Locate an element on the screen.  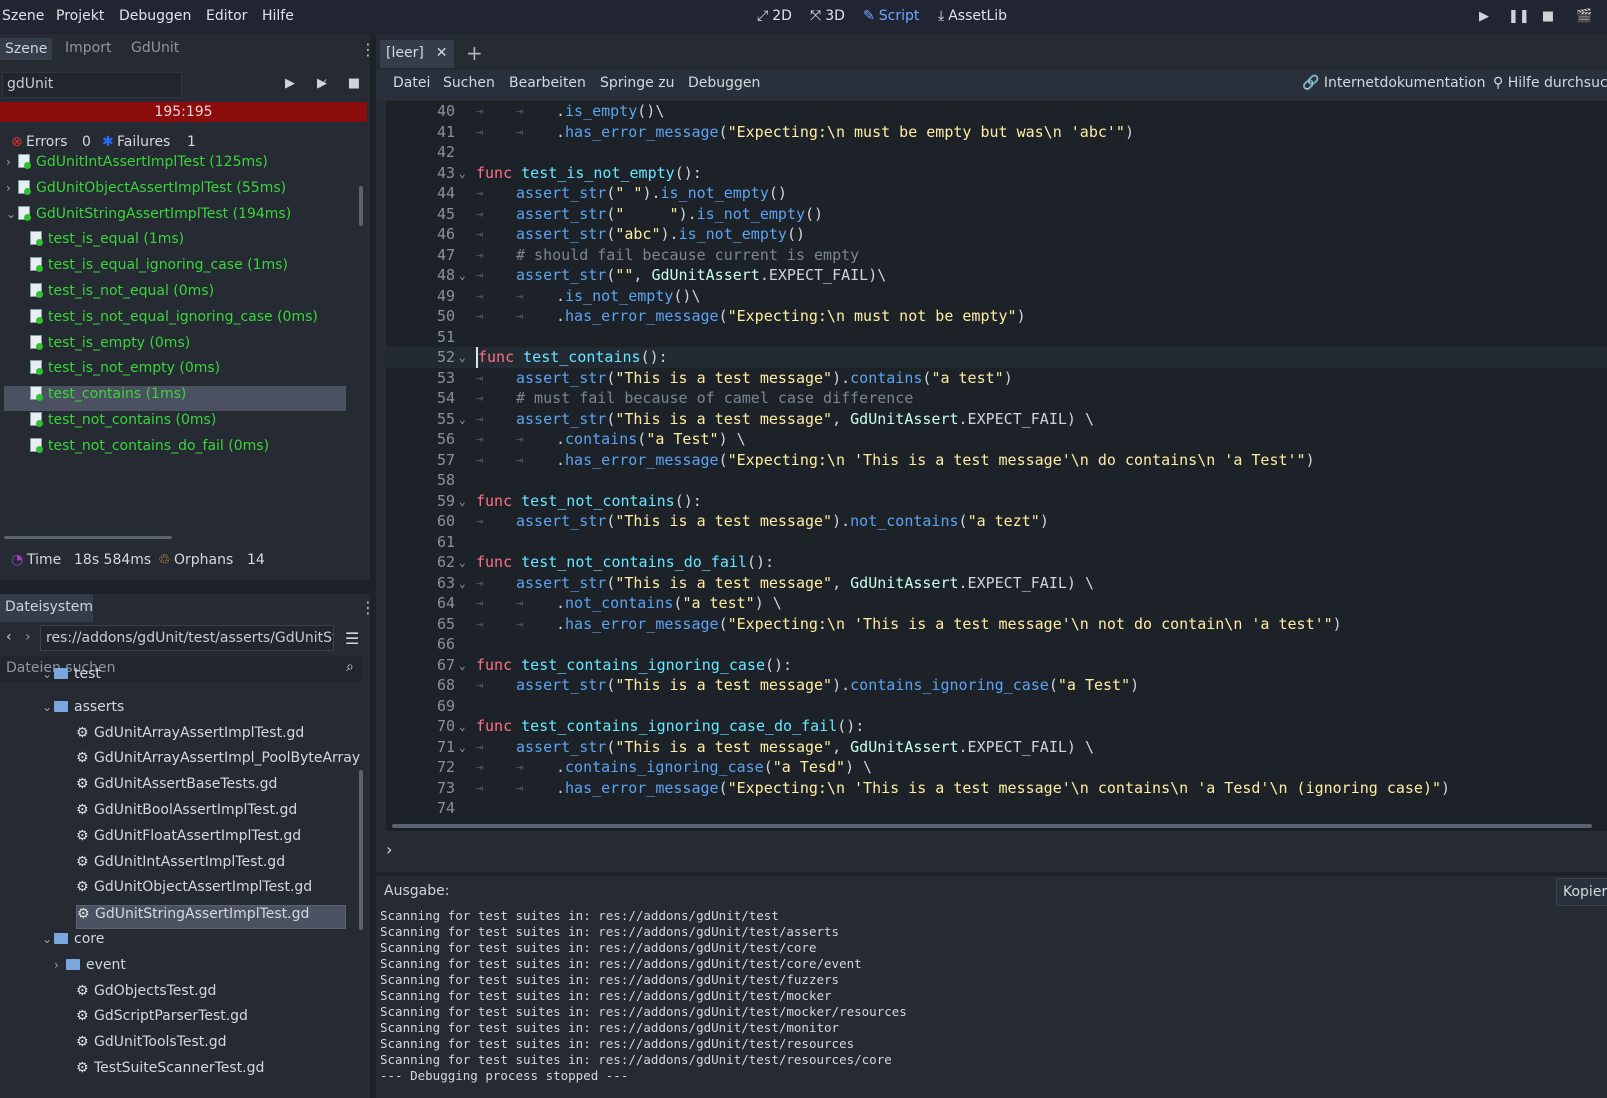
code-line: 62 ⌄ func test_not_contains_do_fail(): is located at coordinates (996, 562).